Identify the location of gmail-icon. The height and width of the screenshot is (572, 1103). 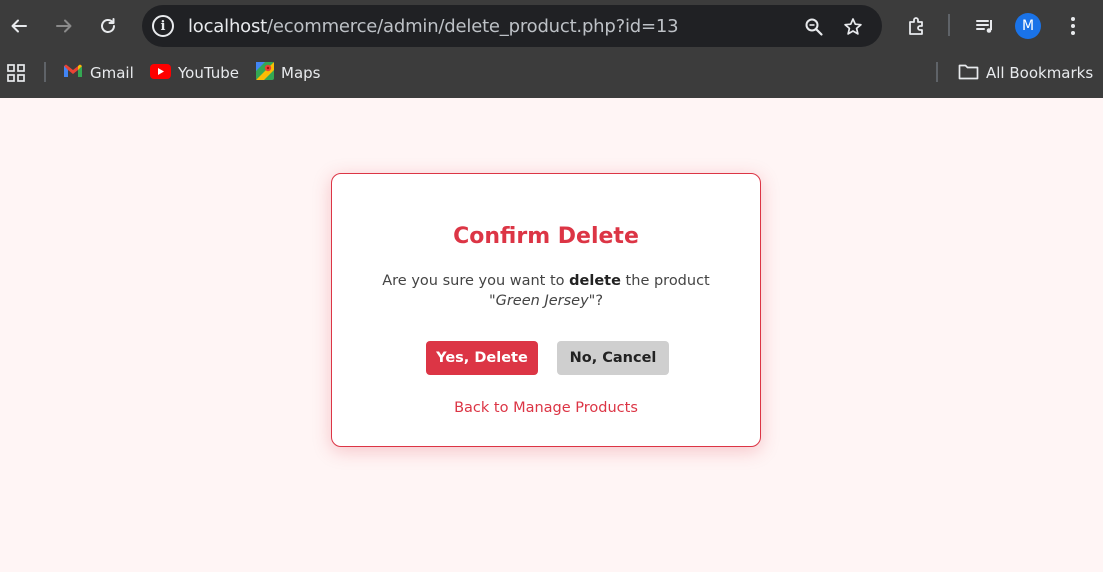
(73, 73).